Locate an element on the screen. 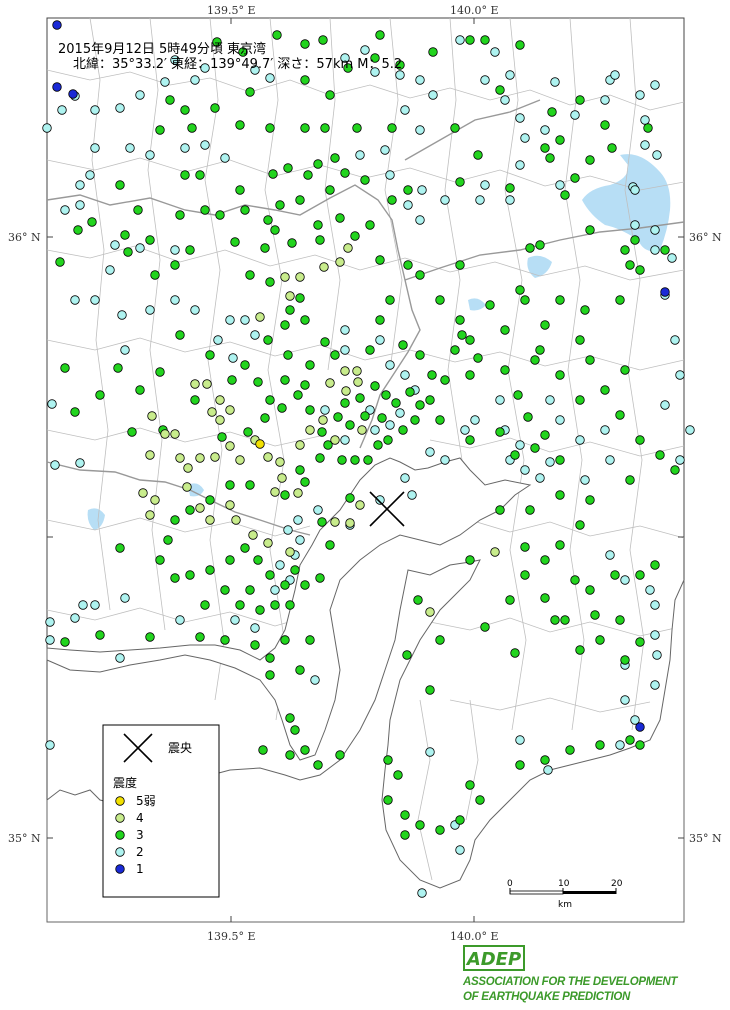 This screenshot has width=730, height=1010. lat-label-right-35: 35° N is located at coordinates (705, 838).